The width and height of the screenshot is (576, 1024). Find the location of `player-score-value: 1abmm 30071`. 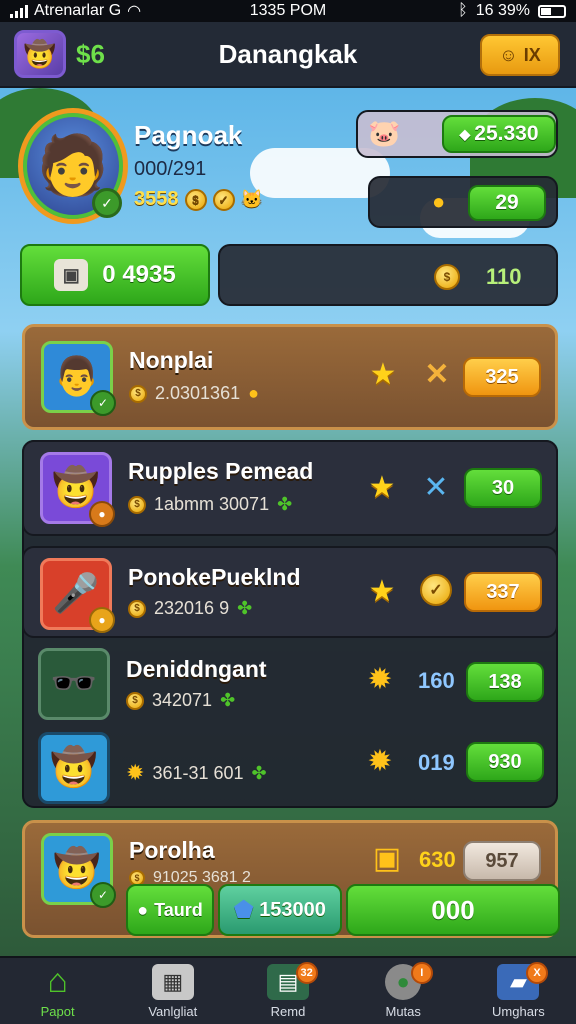

player-score-value: 1abmm 30071 is located at coordinates (212, 504).